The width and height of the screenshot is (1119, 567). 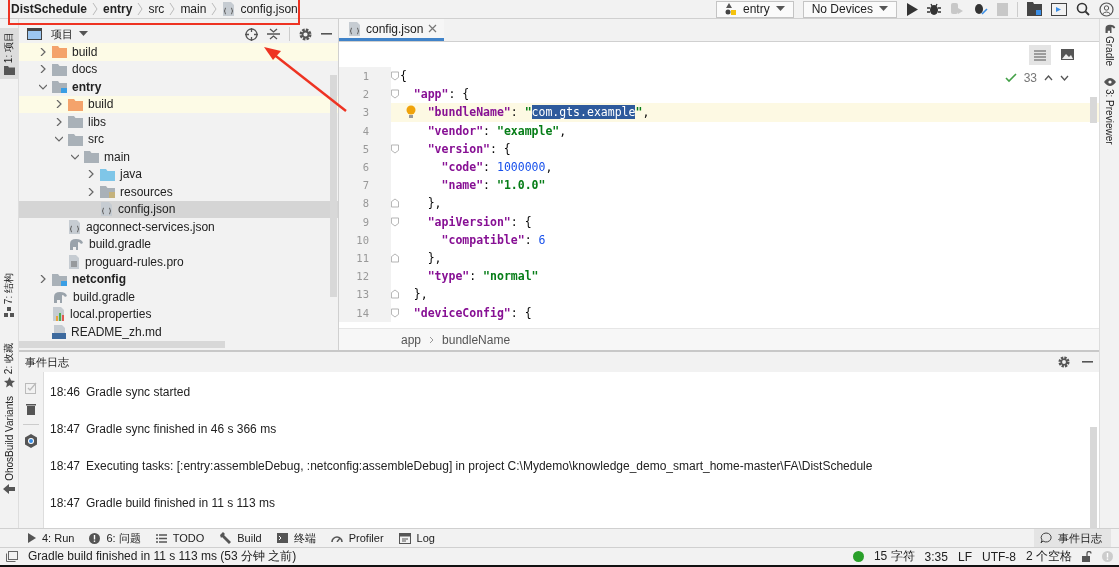 I want to click on file-encoding: UTF-8, so click(x=999, y=556).